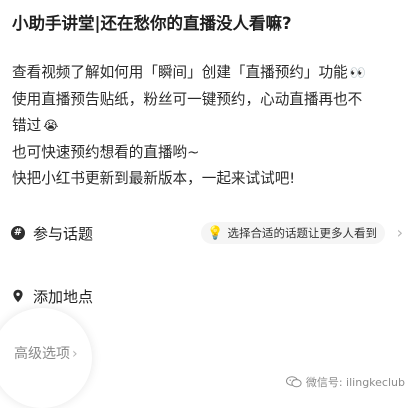  I want to click on hash-icon: #, so click(18, 233).